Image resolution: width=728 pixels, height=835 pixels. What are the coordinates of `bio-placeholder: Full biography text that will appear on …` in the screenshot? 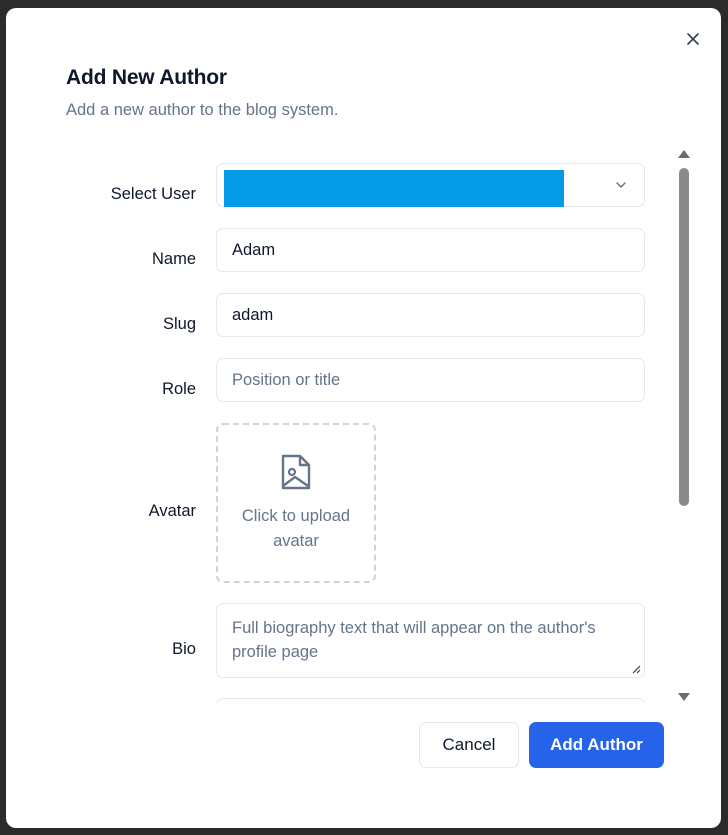 It's located at (414, 640).